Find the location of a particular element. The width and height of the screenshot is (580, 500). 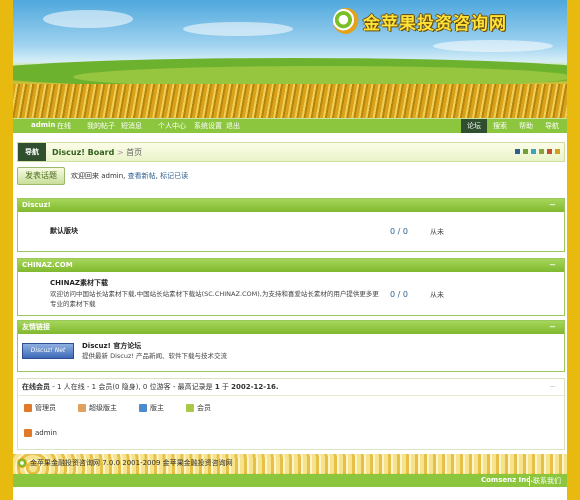

super-moderator-user-icon is located at coordinates (82, 408).